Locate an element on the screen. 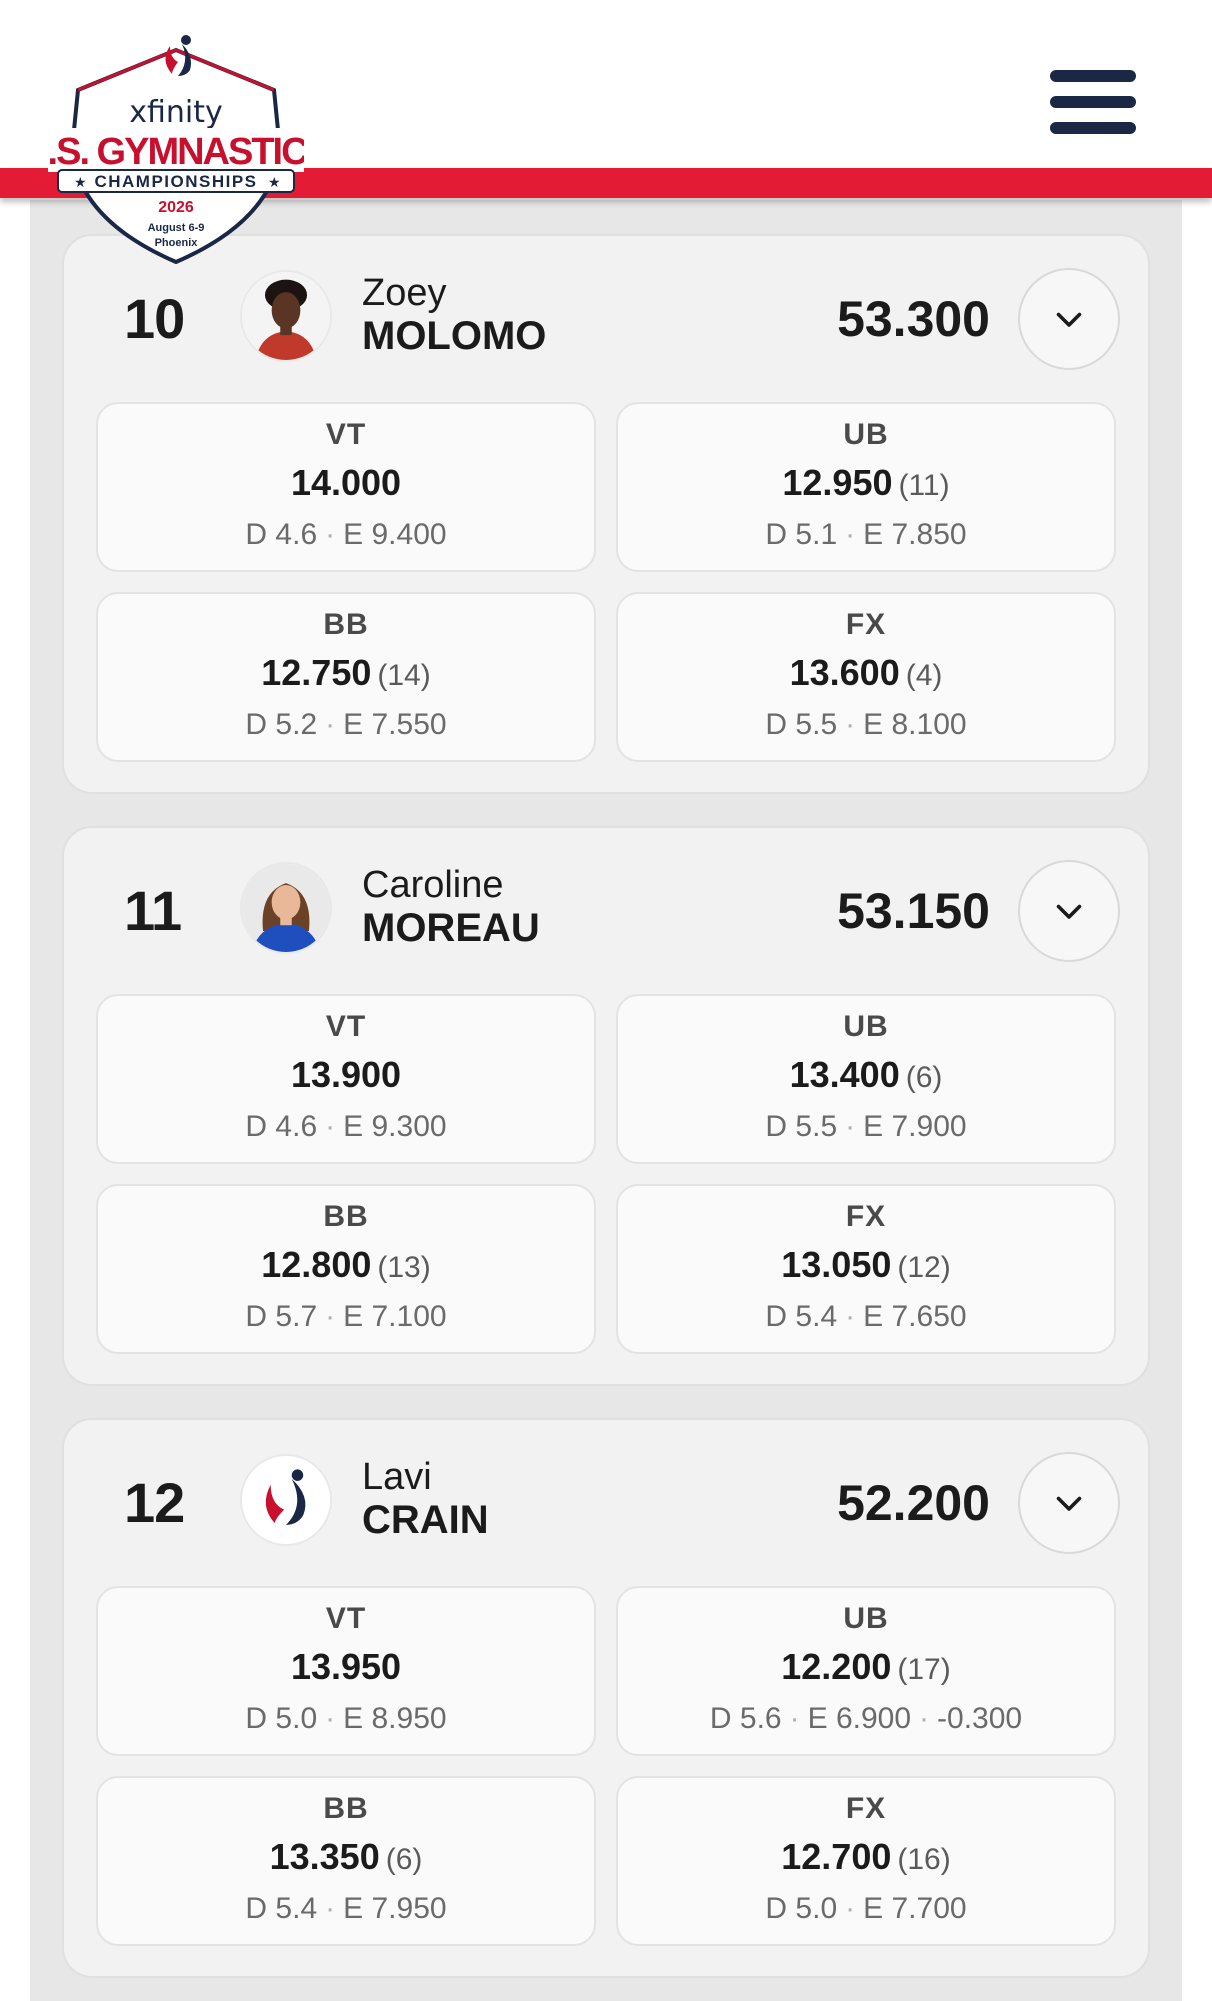 This screenshot has height=2001, width=1212. event-box-fx: FX 13.050 (12) D 5.4 · E 7.650 is located at coordinates (866, 1269).